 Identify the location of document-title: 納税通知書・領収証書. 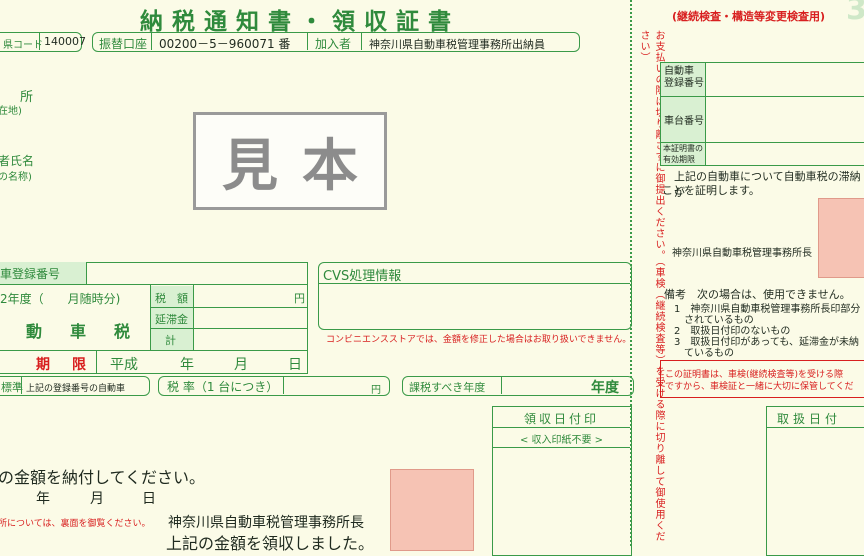
(300, 22).